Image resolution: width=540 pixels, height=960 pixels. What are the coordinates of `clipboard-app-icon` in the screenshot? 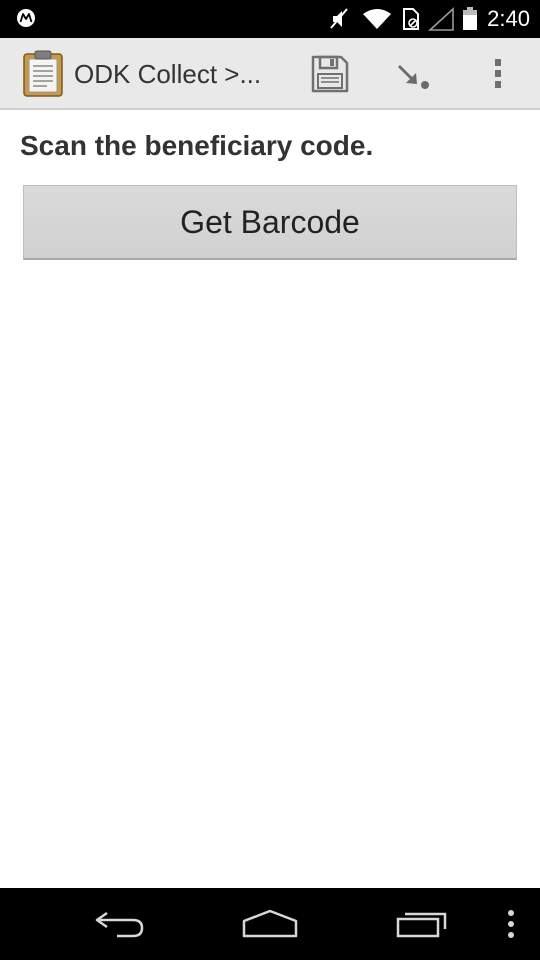 It's located at (43, 74).